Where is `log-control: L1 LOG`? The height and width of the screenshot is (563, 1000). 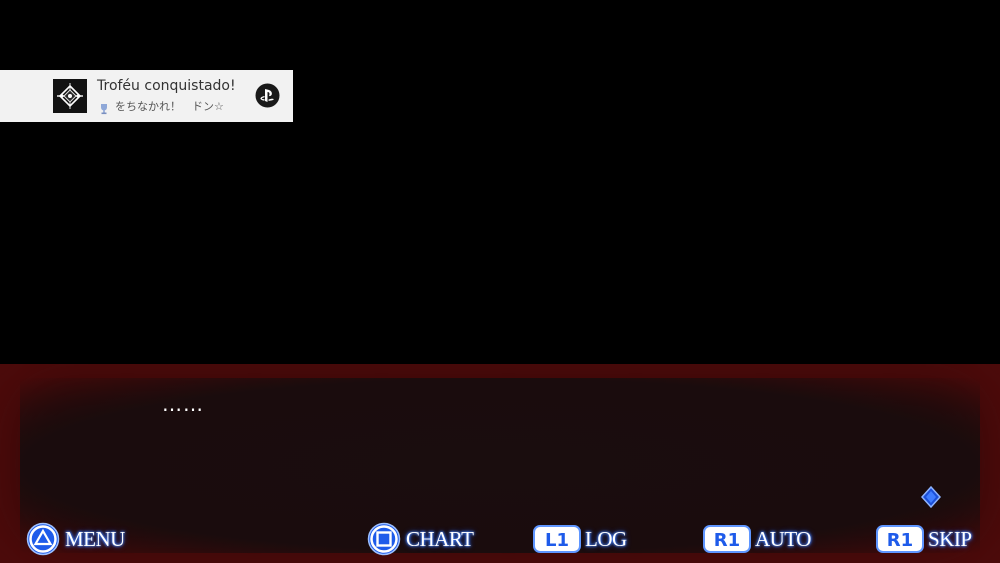 log-control: L1 LOG is located at coordinates (580, 539).